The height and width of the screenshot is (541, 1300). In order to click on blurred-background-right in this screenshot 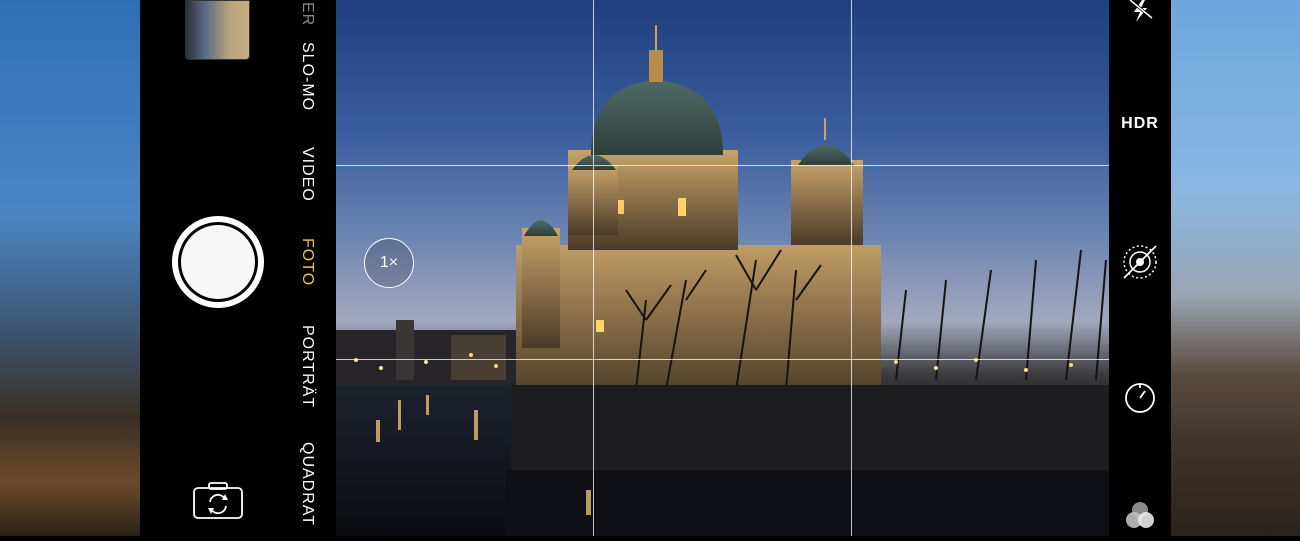, I will do `click(1235, 268)`.